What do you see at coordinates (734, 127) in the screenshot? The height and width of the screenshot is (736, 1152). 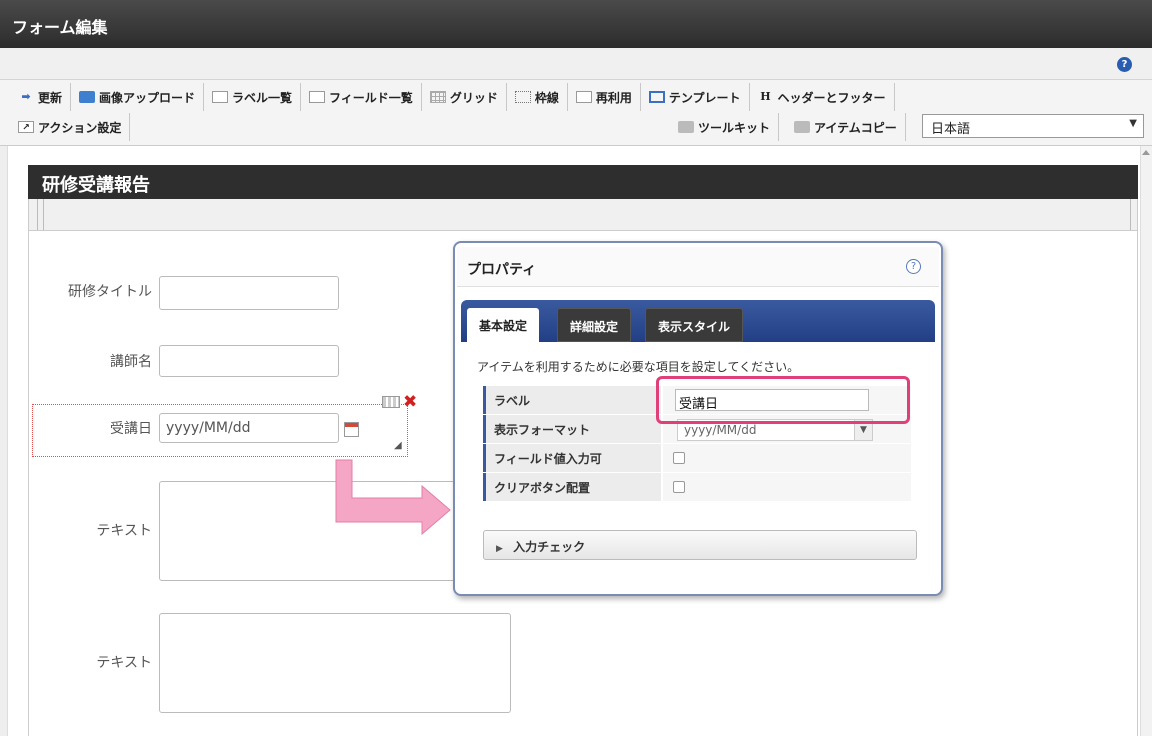 I see `toolkit-label: ツールキット` at bounding box center [734, 127].